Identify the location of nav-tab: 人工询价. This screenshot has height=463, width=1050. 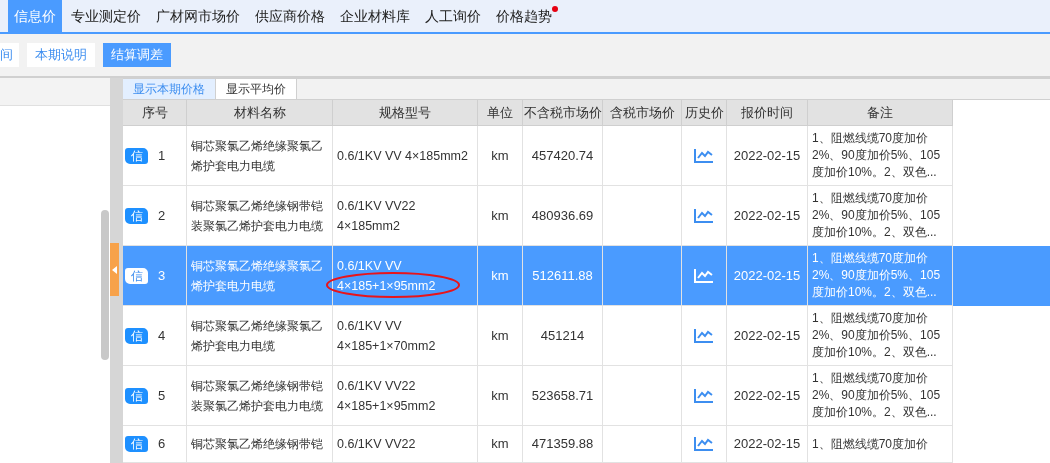
(453, 16).